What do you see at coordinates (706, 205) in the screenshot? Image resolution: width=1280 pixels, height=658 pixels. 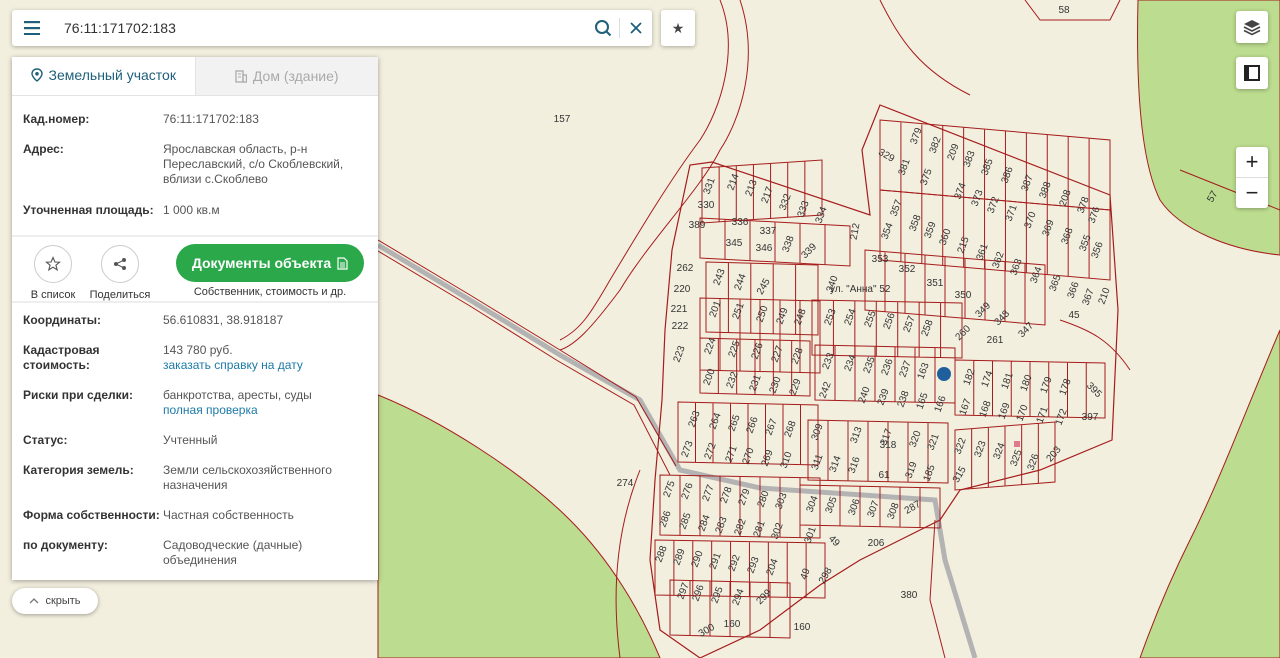 I see `parcel-number-label: 330` at bounding box center [706, 205].